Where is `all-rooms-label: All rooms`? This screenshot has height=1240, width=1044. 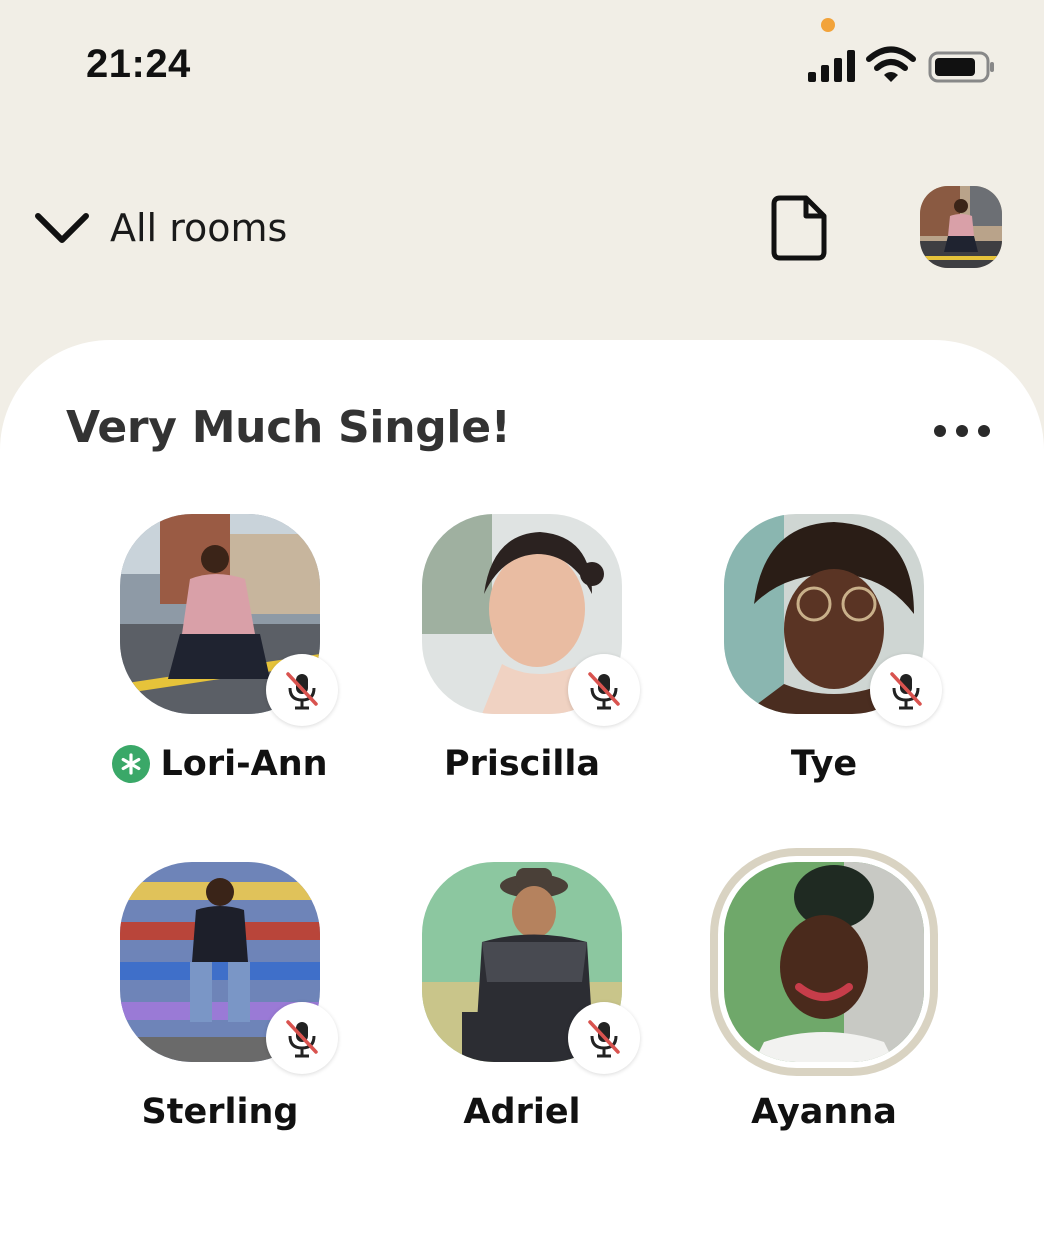
all-rooms-label: All rooms is located at coordinates (199, 228).